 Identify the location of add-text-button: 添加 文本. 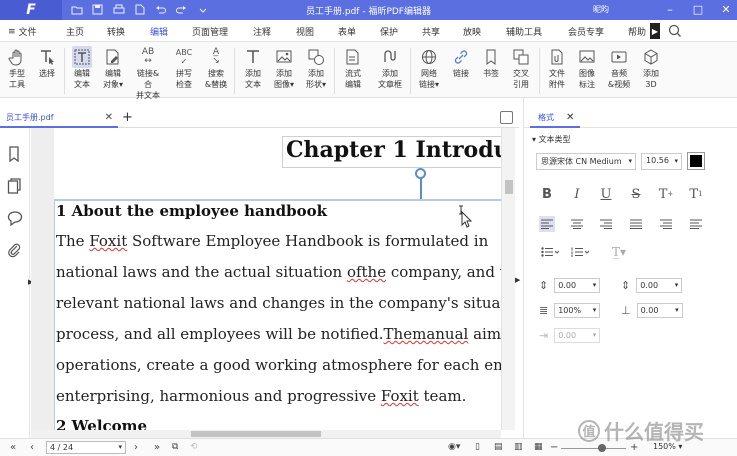
(253, 68).